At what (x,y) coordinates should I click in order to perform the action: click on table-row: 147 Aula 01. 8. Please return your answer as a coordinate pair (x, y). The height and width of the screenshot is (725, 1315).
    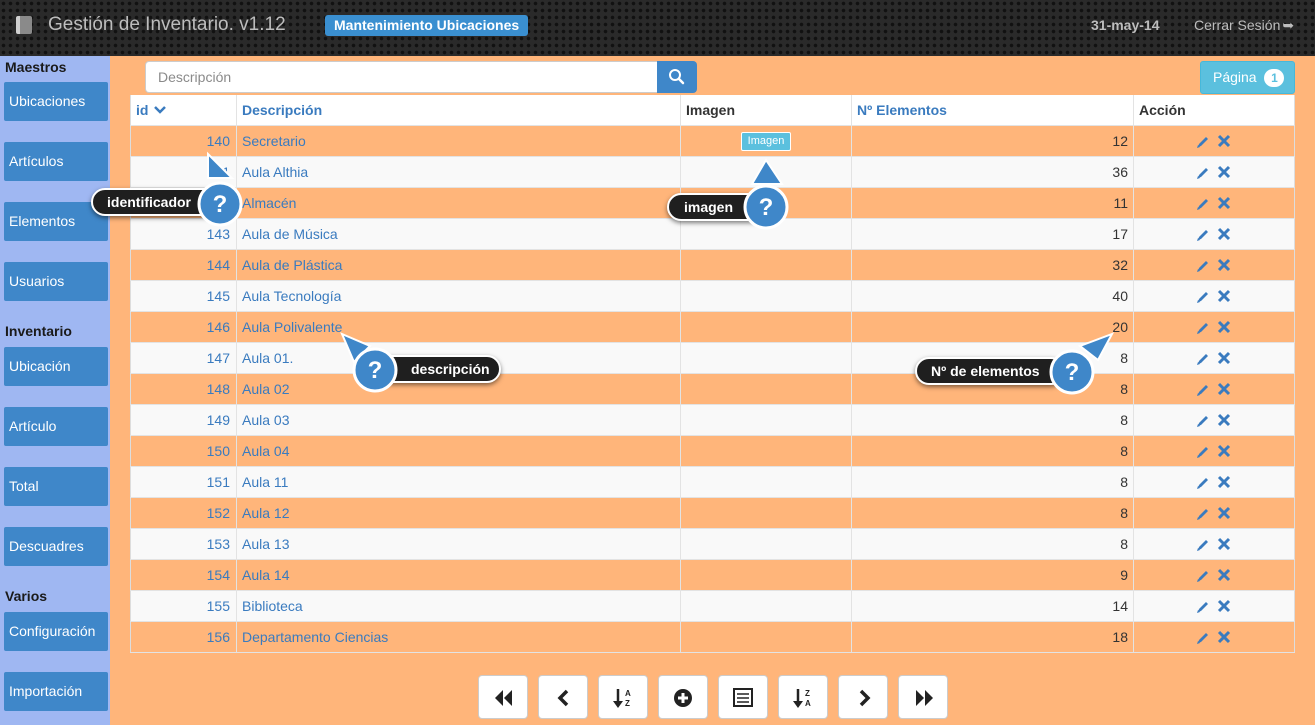
    Looking at the image, I should click on (712, 358).